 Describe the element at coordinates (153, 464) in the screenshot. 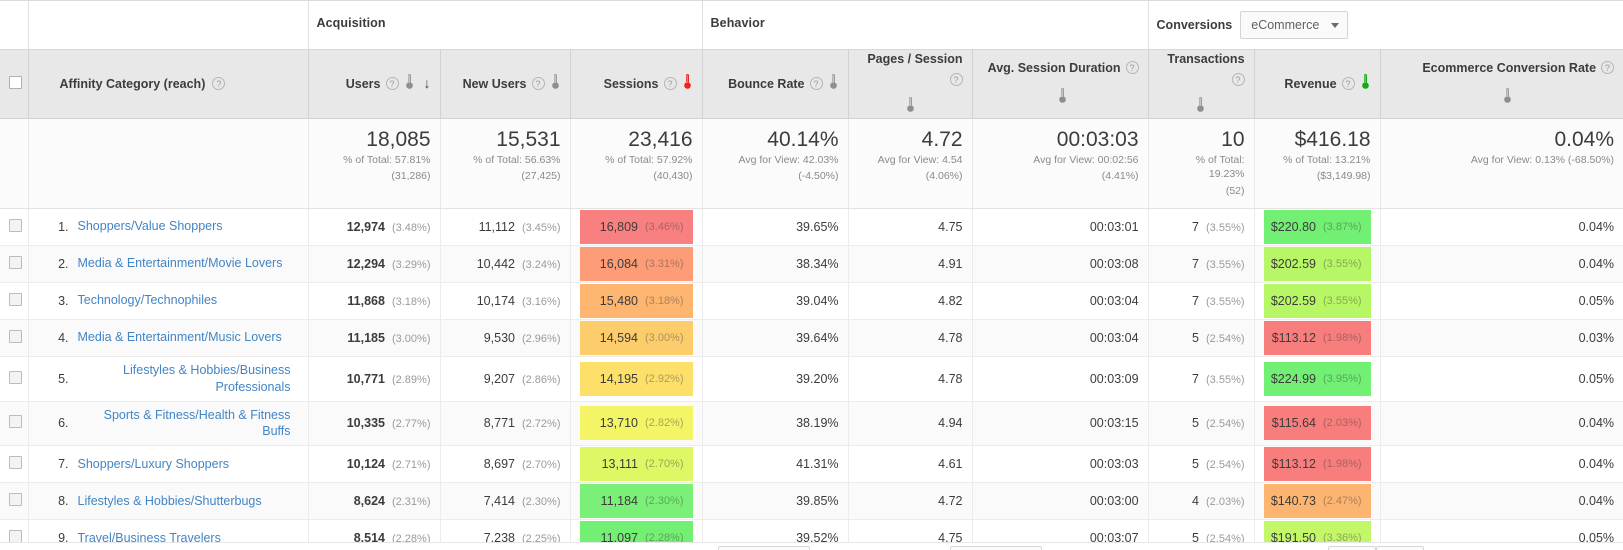

I see `affinity-category-link: Shoppers/Luxury Shoppers` at that location.